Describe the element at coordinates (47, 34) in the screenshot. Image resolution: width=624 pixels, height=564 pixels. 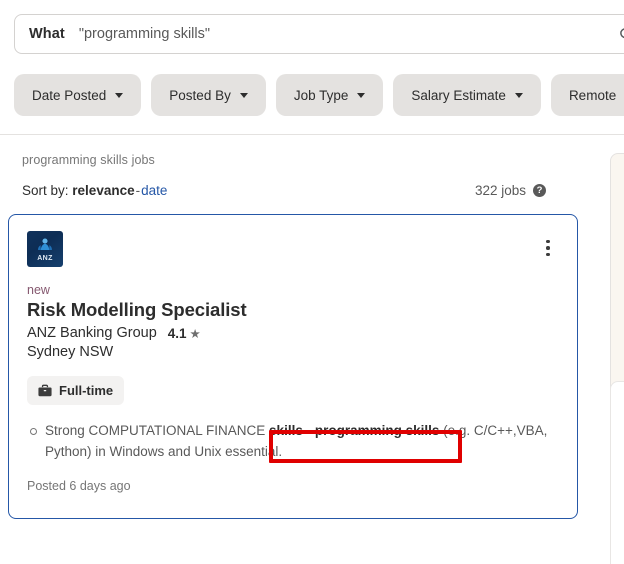
I see `what-label: What` at that location.